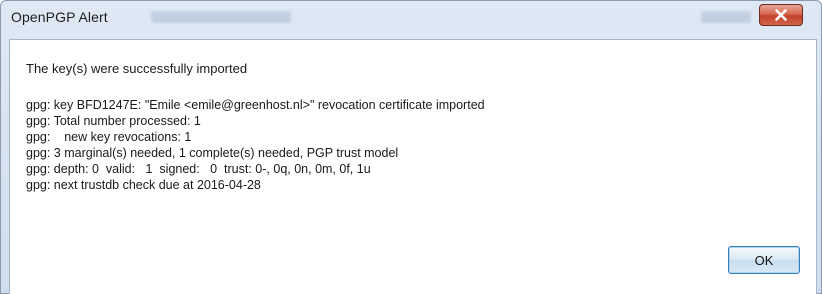 This screenshot has width=822, height=294. I want to click on close-icon, so click(781, 15).